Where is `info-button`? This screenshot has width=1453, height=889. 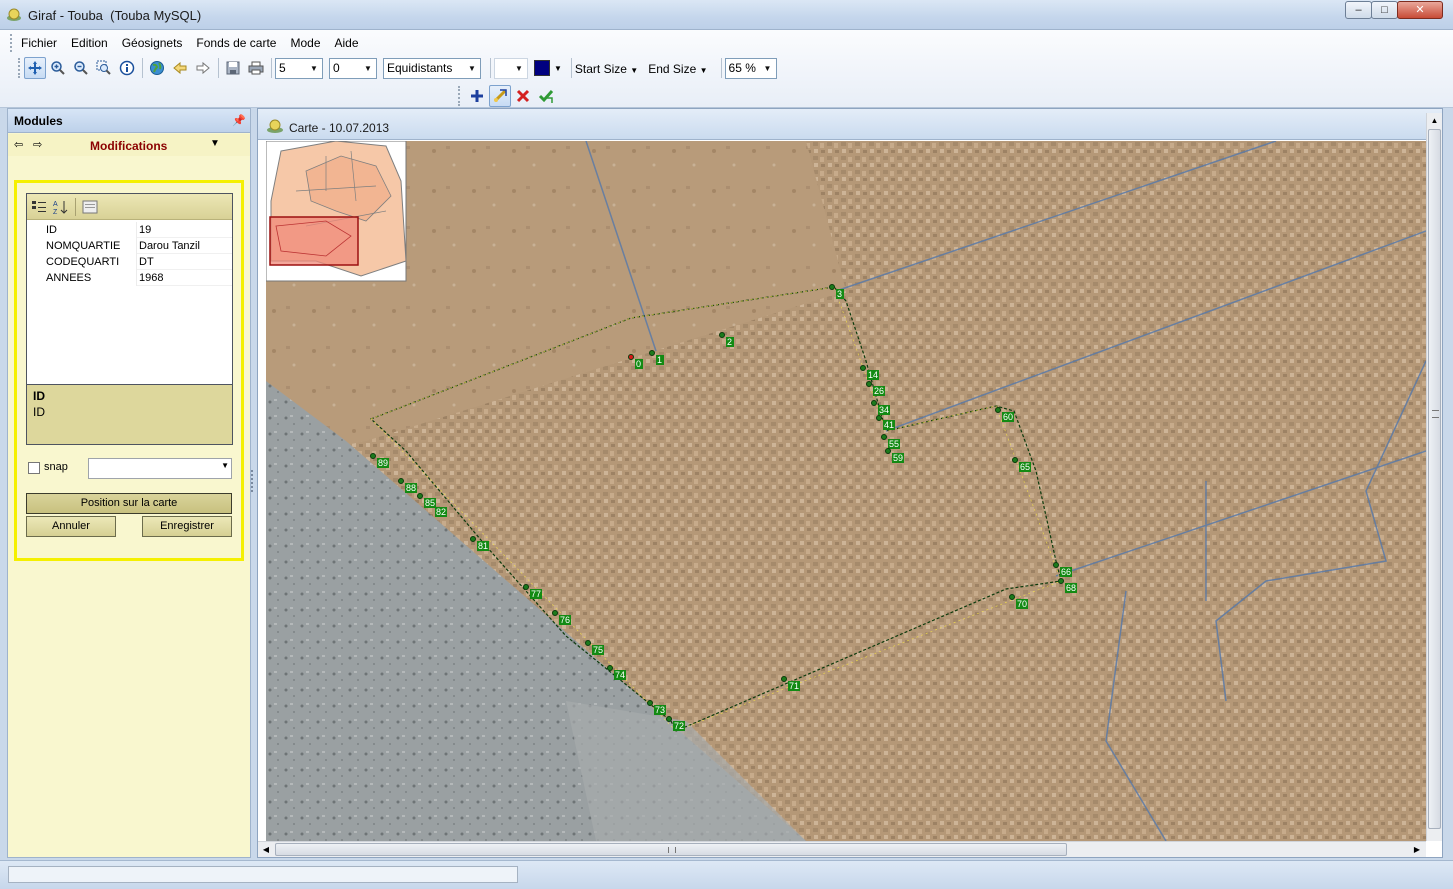 info-button is located at coordinates (127, 68).